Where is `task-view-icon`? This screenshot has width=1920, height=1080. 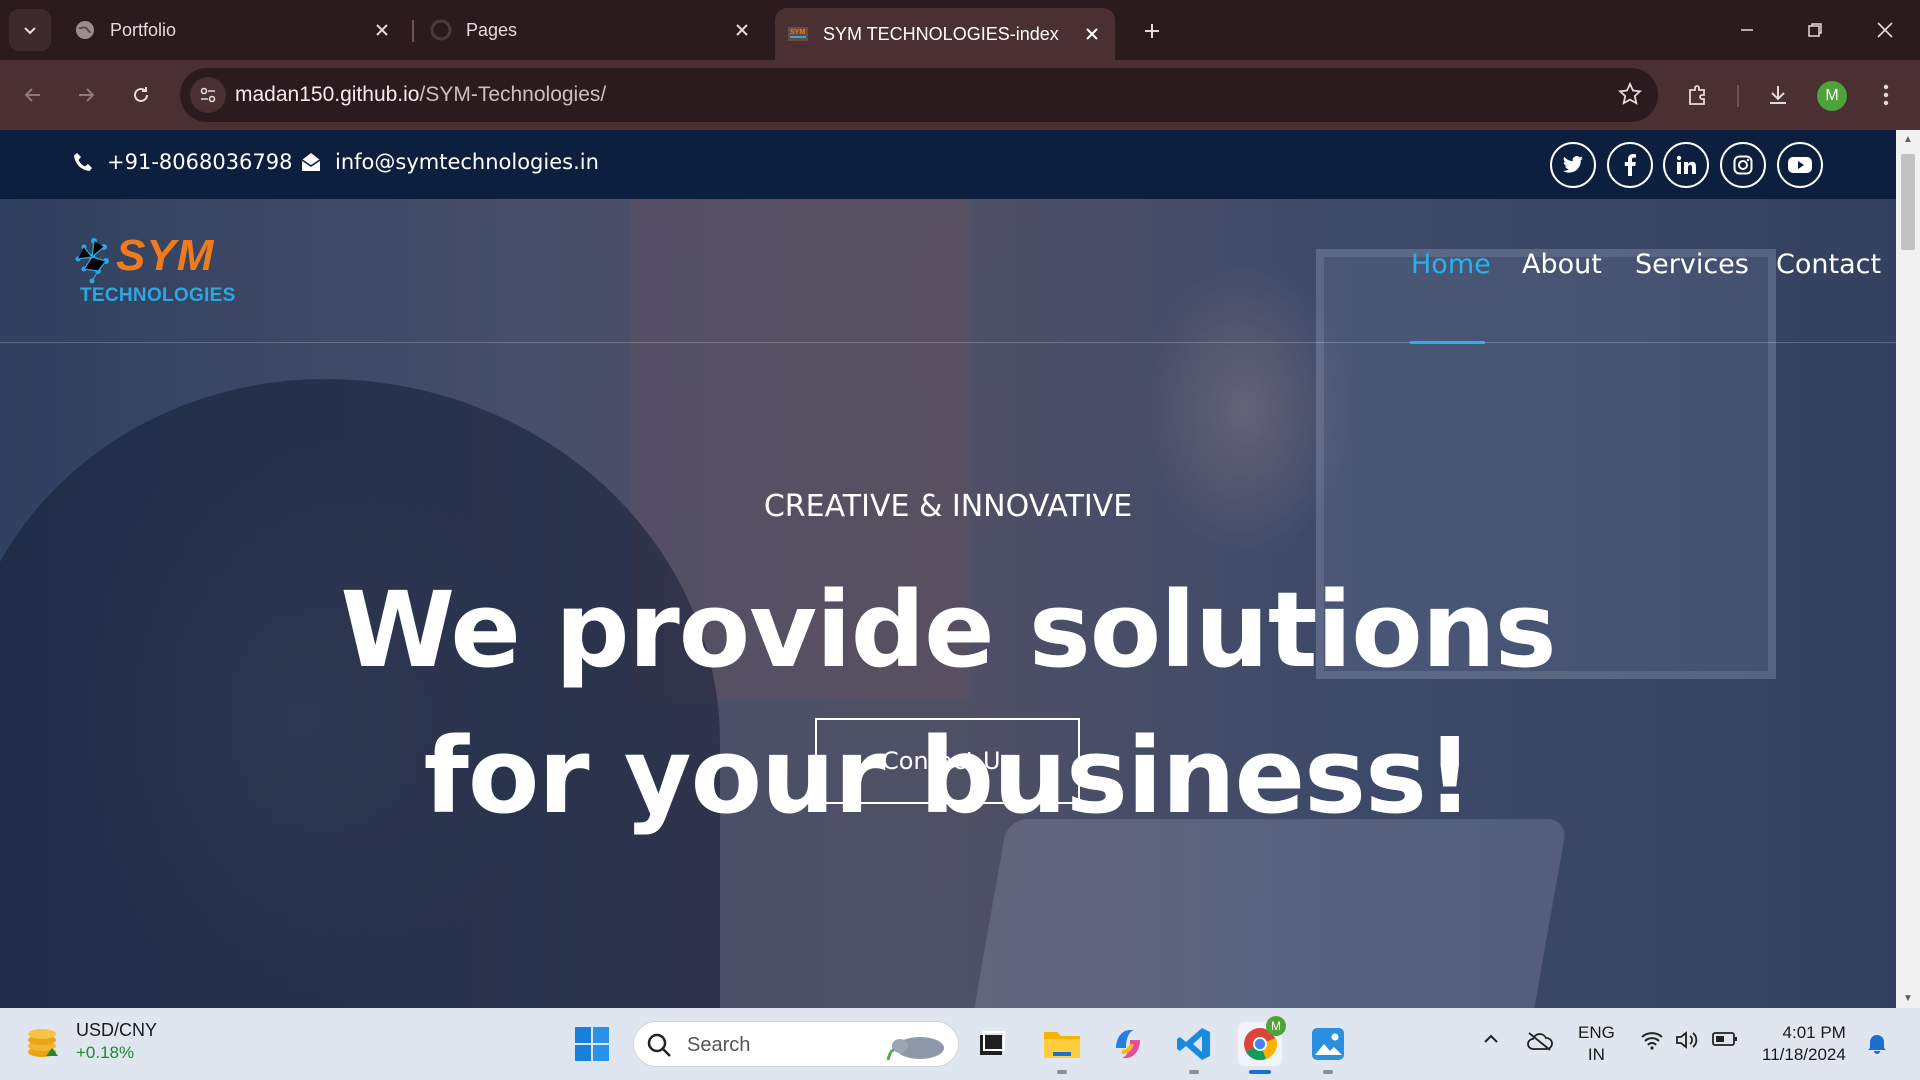
task-view-icon is located at coordinates (992, 1043).